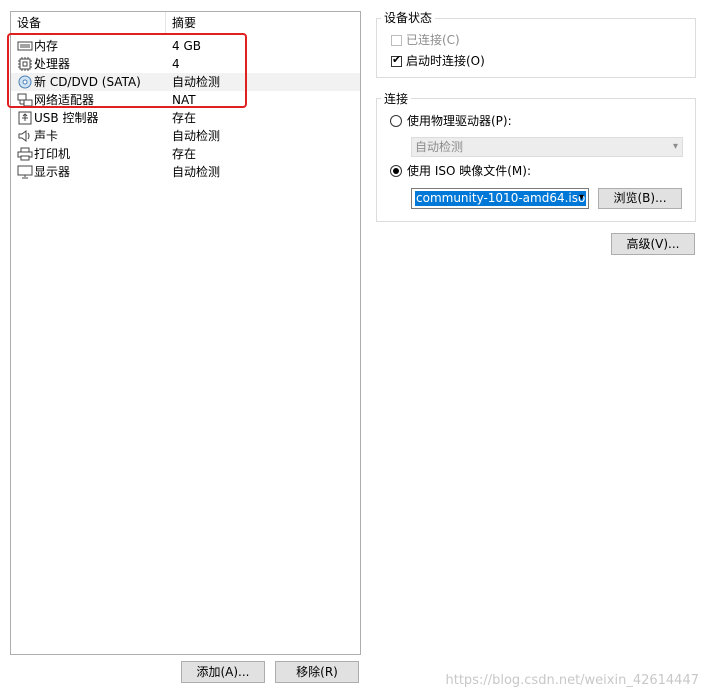 This screenshot has height=694, width=707. I want to click on monitor-icon, so click(25, 172).